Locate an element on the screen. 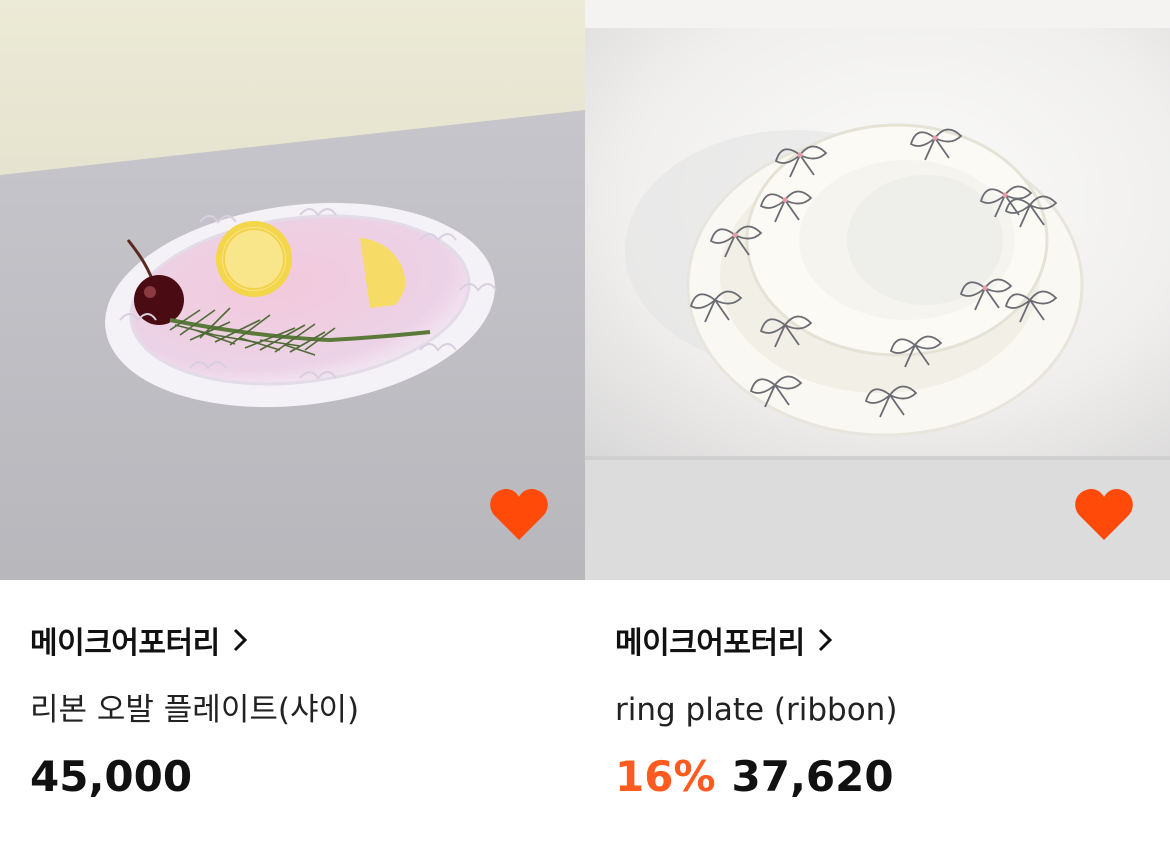  price-row: 16% 37,620 is located at coordinates (892, 776).